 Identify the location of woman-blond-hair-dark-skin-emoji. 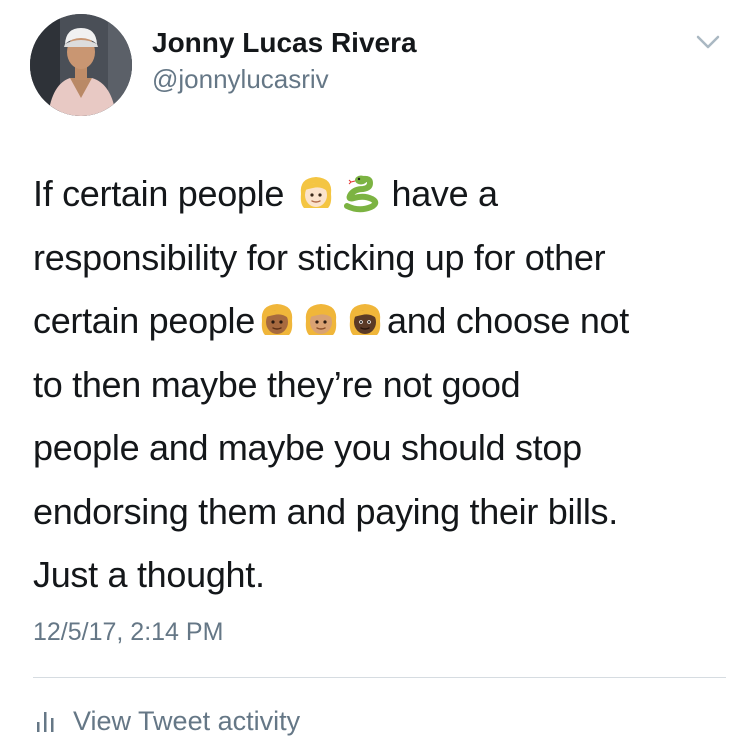
(365, 320).